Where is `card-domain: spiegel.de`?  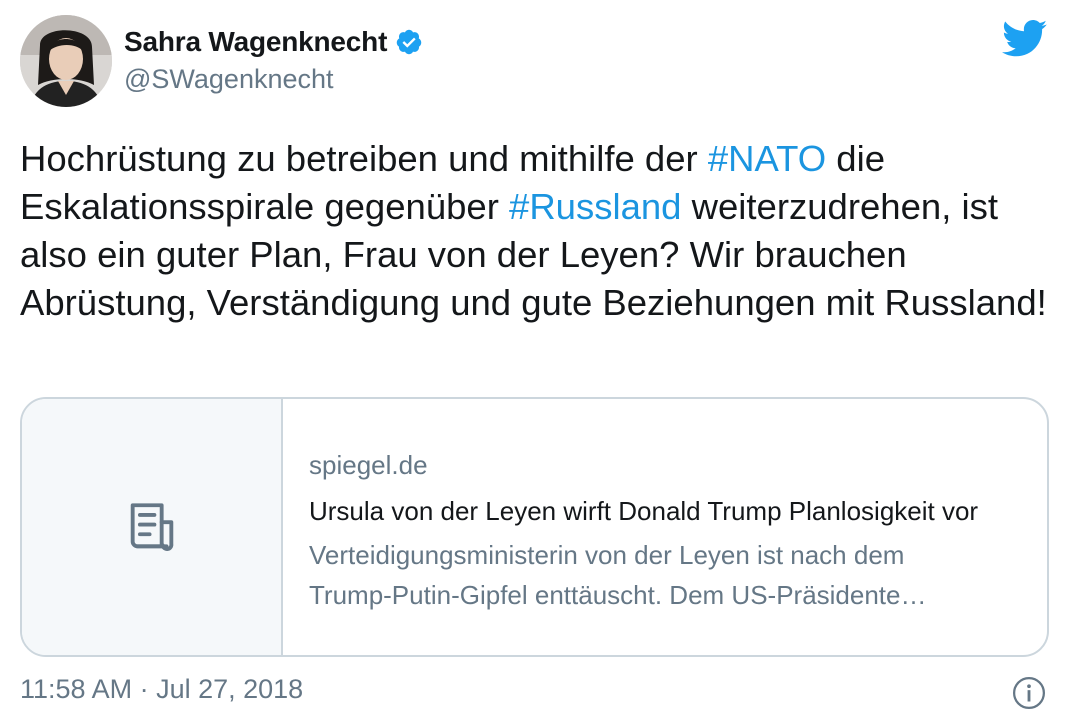
card-domain: spiegel.de is located at coordinates (368, 465).